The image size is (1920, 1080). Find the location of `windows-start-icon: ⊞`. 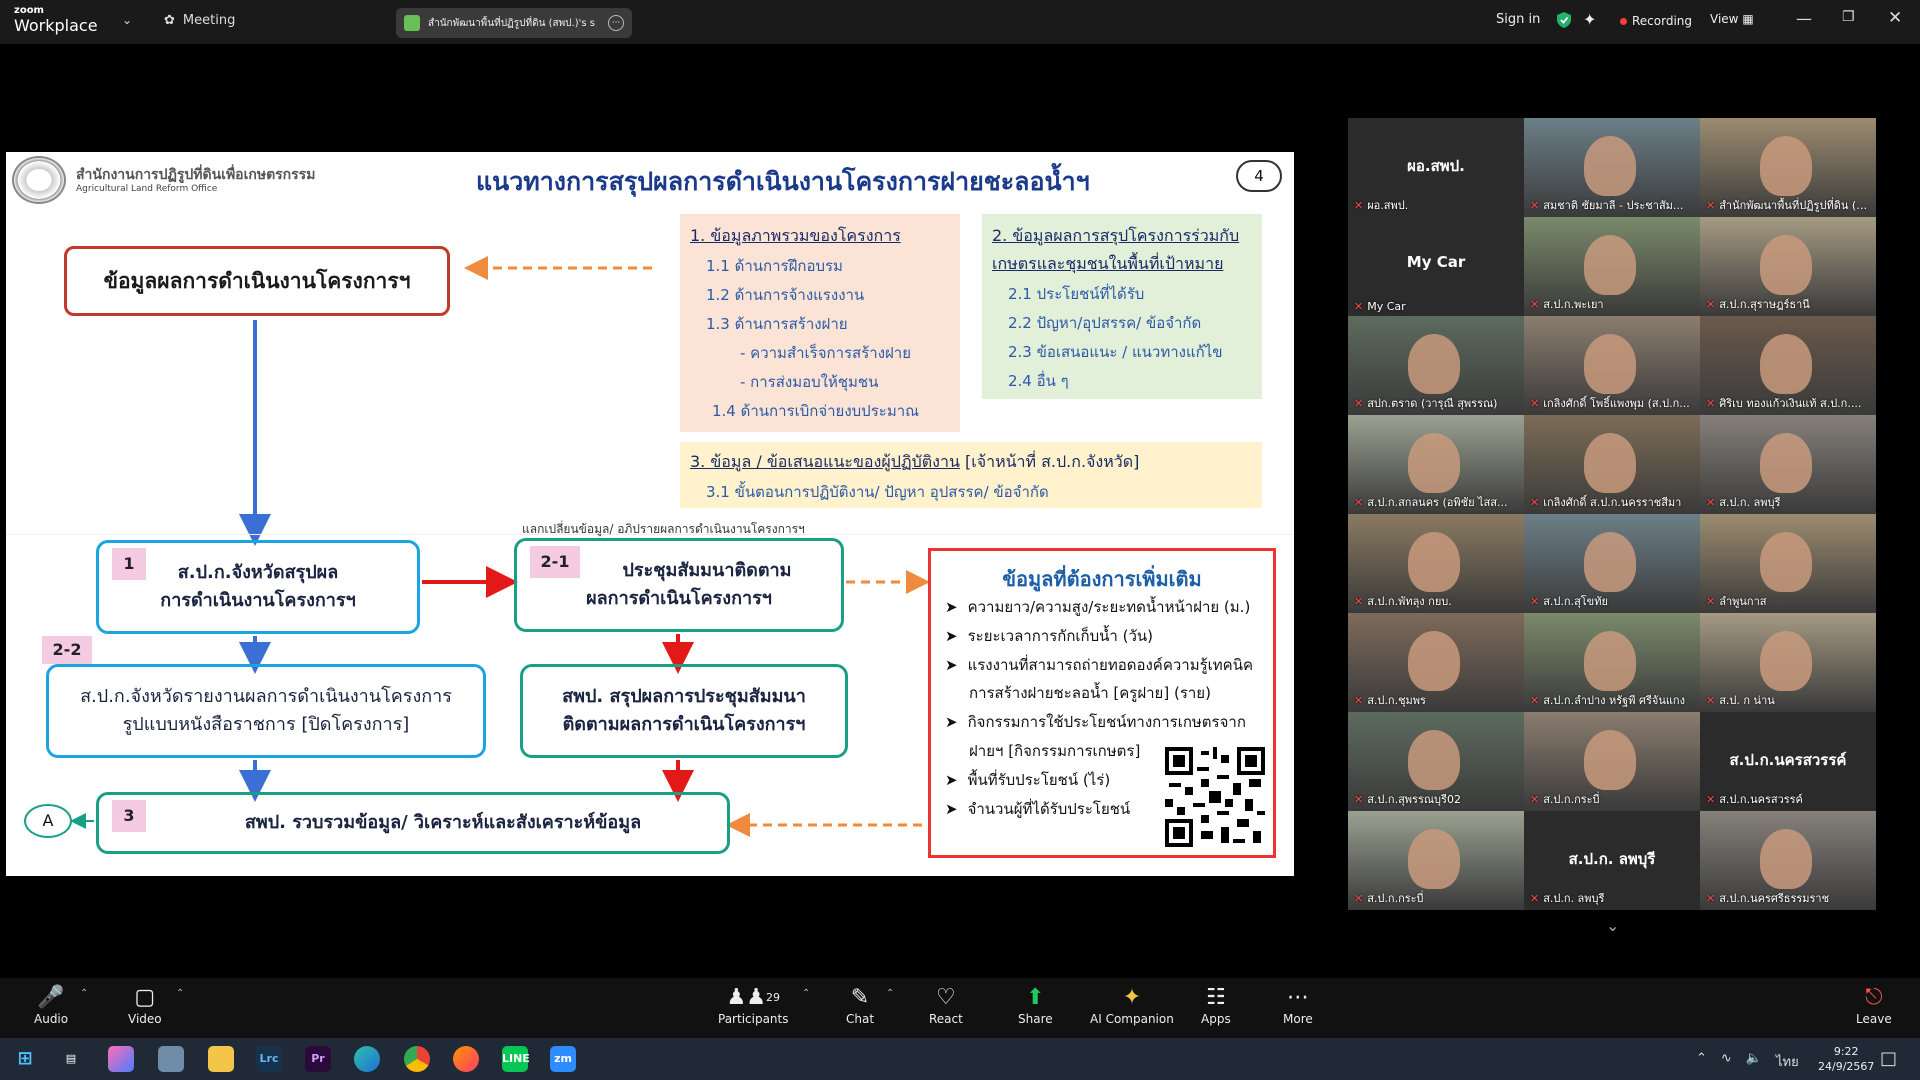

windows-start-icon: ⊞ is located at coordinates (25, 1059).